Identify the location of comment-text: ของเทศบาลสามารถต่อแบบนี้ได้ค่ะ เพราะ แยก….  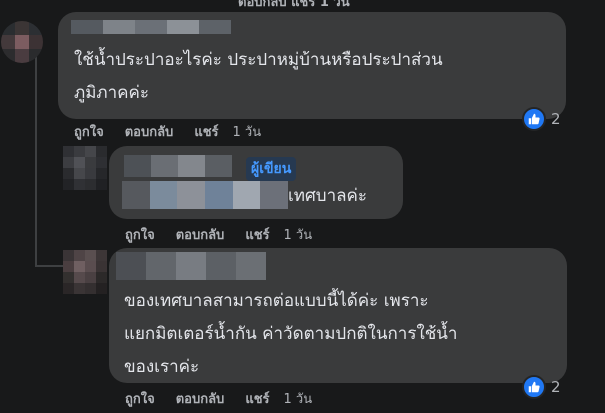
(291, 334).